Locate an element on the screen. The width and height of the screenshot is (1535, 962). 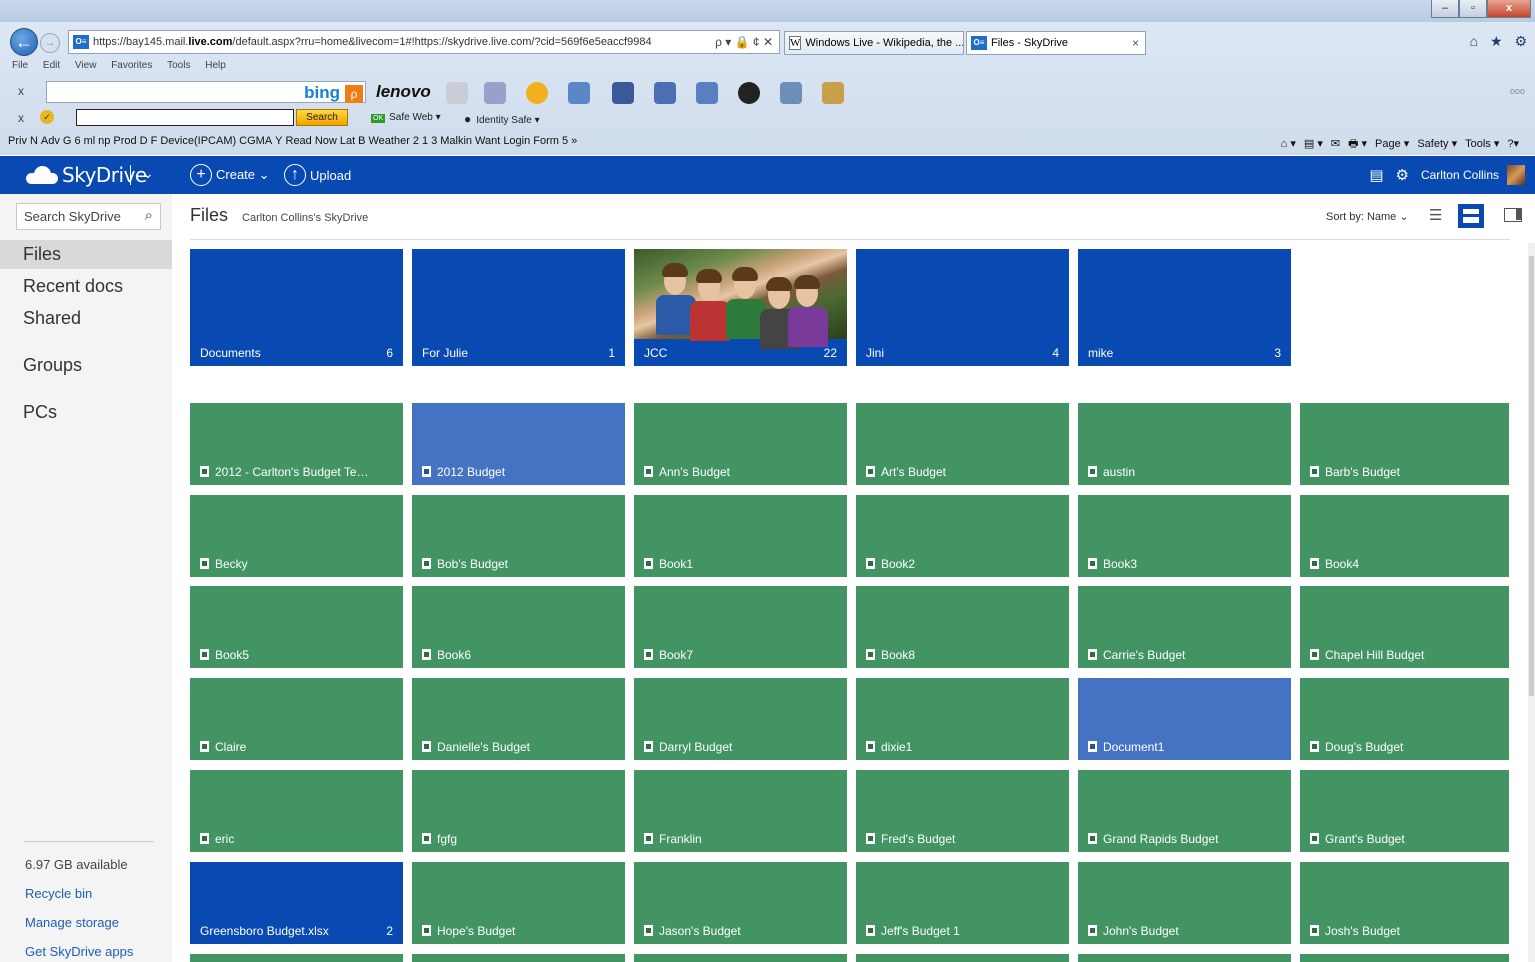
file-tile: Bob's Budget is located at coordinates (518, 536).